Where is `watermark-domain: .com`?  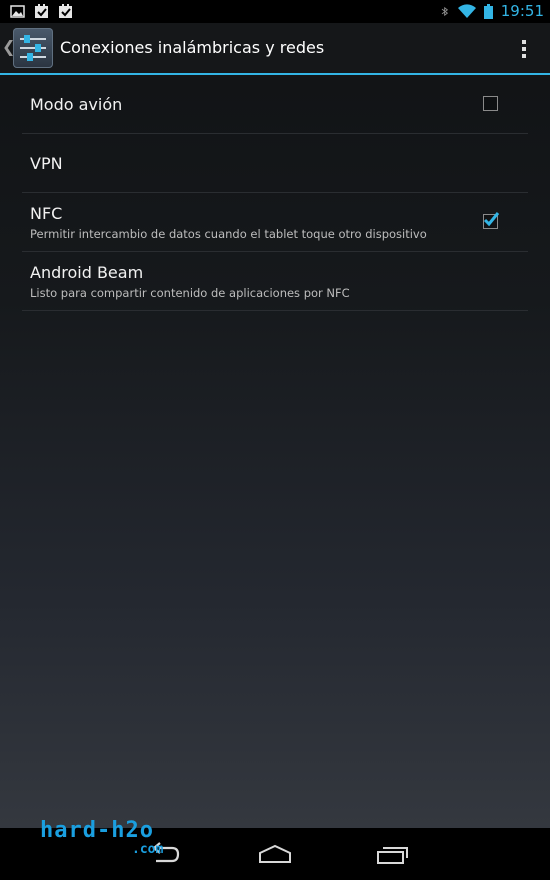 watermark-domain: .com is located at coordinates (148, 849).